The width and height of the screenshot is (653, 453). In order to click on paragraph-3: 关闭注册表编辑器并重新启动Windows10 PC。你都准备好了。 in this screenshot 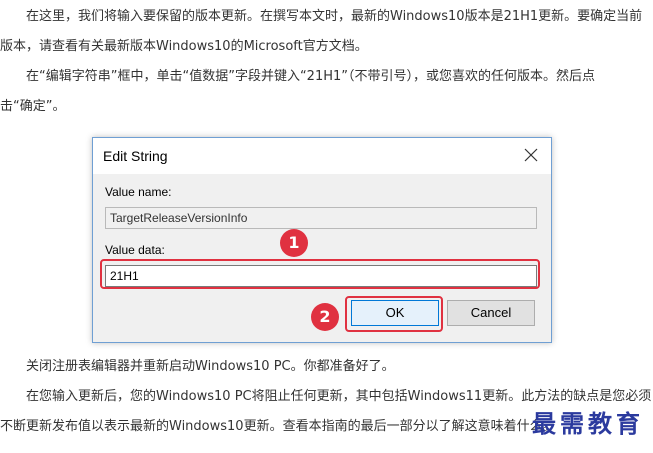, I will do `click(326, 367)`.